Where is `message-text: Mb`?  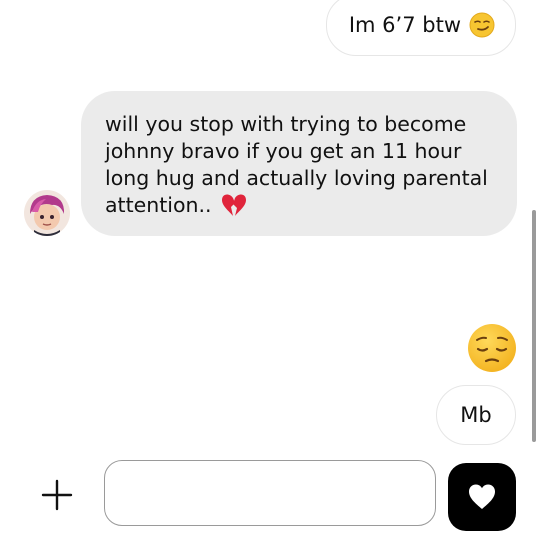
message-text: Mb is located at coordinates (476, 415).